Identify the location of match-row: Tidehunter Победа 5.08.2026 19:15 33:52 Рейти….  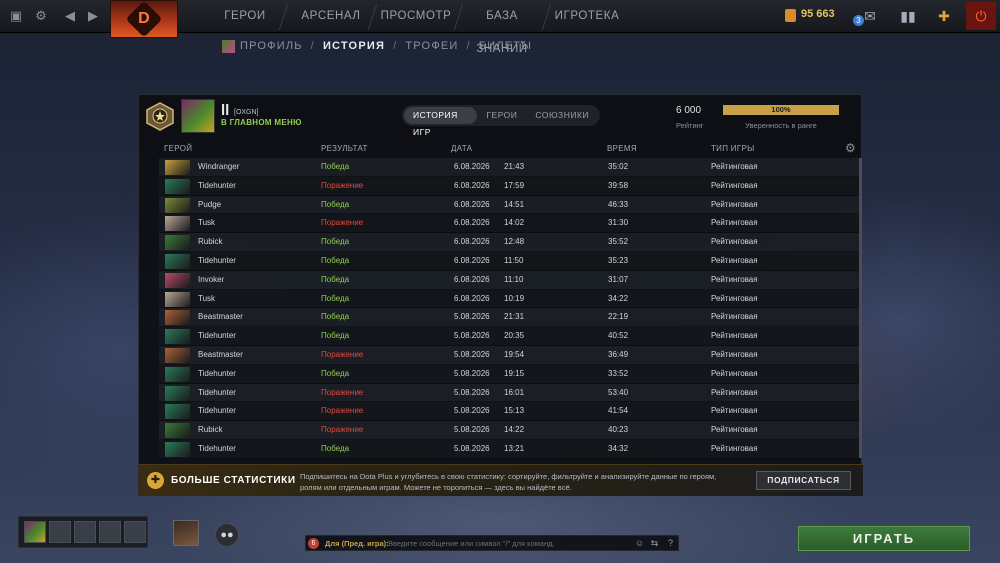
(509, 374).